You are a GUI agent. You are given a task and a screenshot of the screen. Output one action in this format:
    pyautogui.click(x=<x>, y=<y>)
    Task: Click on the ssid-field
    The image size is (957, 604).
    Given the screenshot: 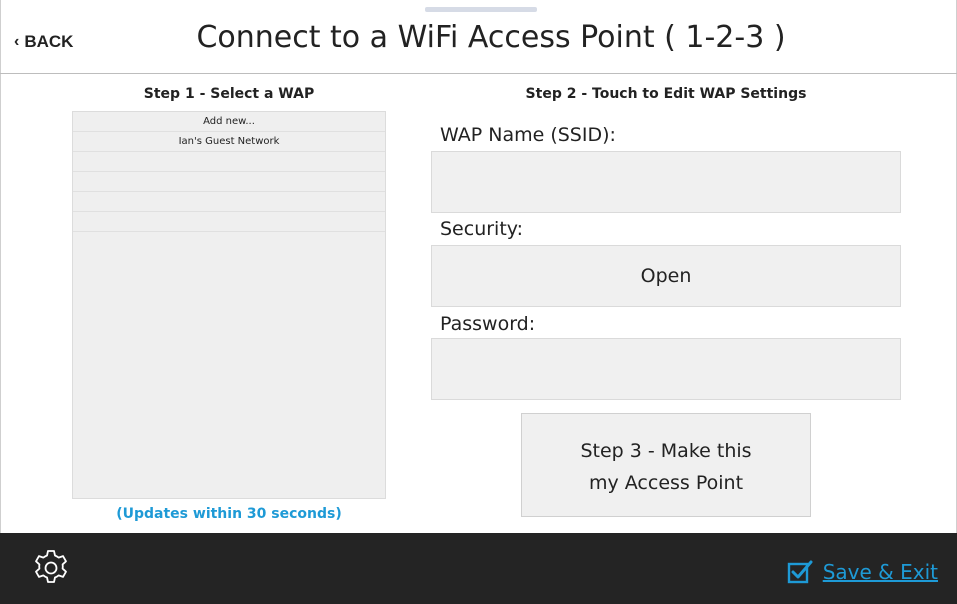 What is the action you would take?
    pyautogui.click(x=666, y=182)
    